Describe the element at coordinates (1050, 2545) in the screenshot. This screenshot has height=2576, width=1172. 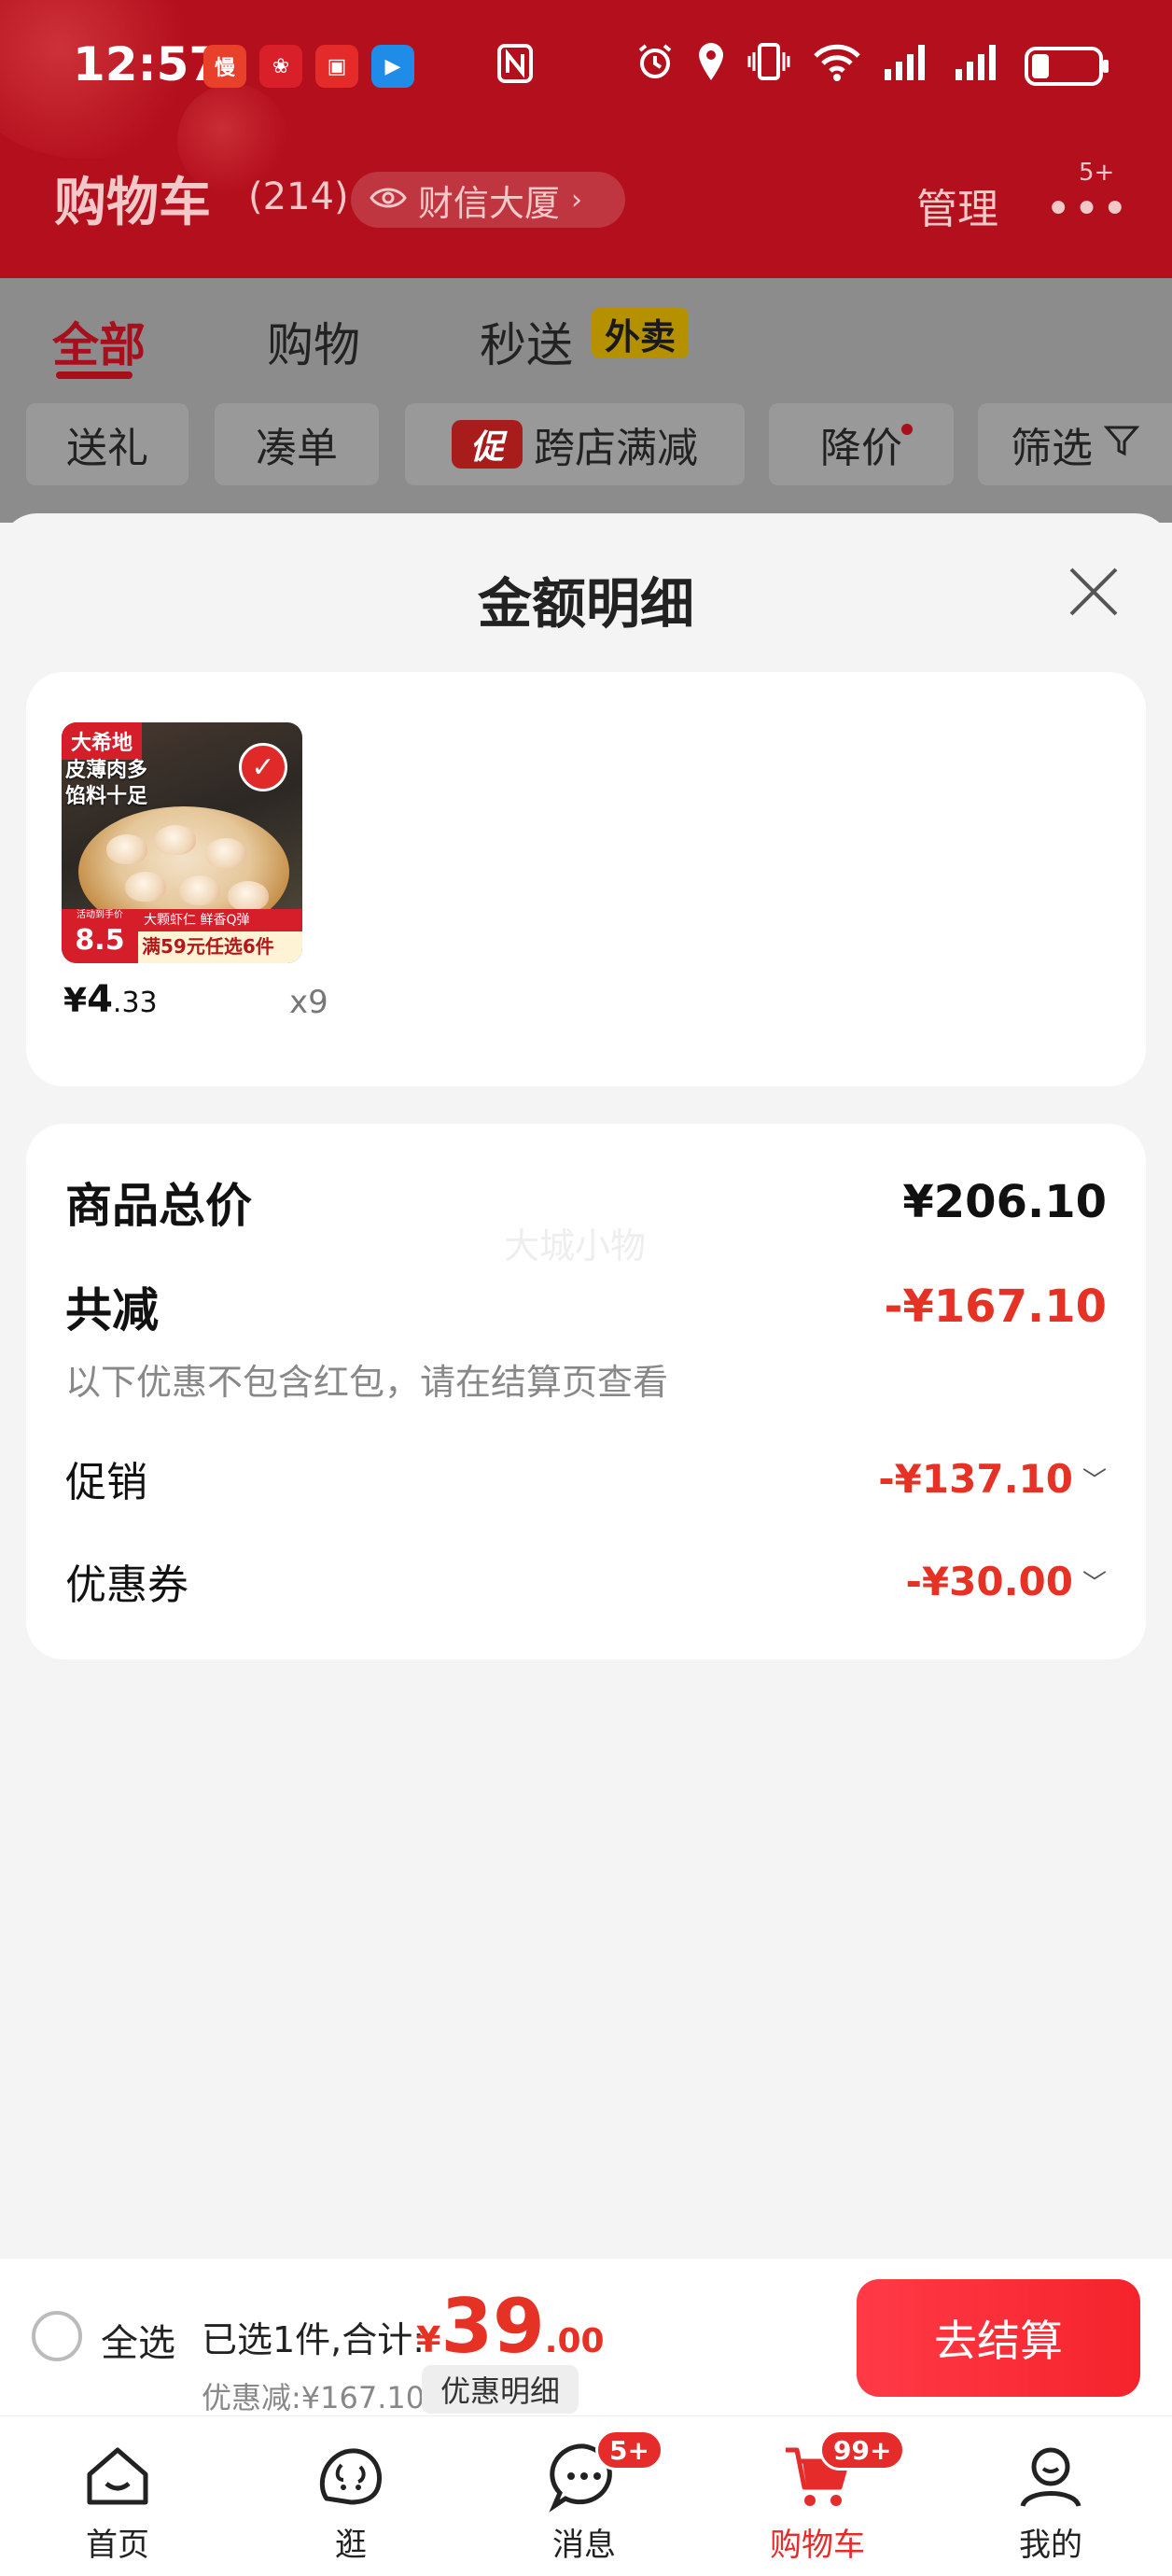
I see `nav-label: 我的` at that location.